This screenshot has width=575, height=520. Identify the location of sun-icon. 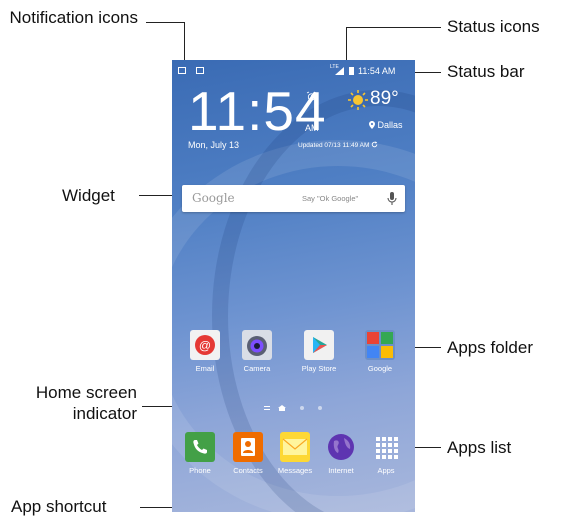
(358, 100).